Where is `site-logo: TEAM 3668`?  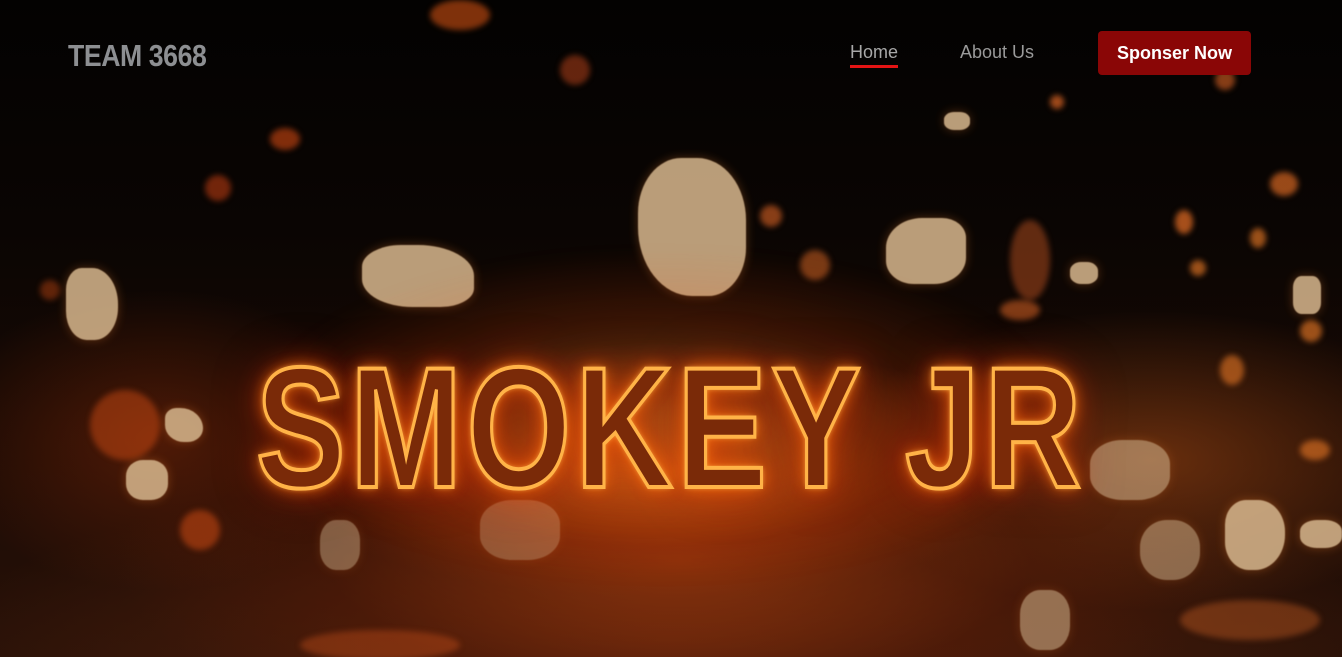
site-logo: TEAM 3668 is located at coordinates (137, 56).